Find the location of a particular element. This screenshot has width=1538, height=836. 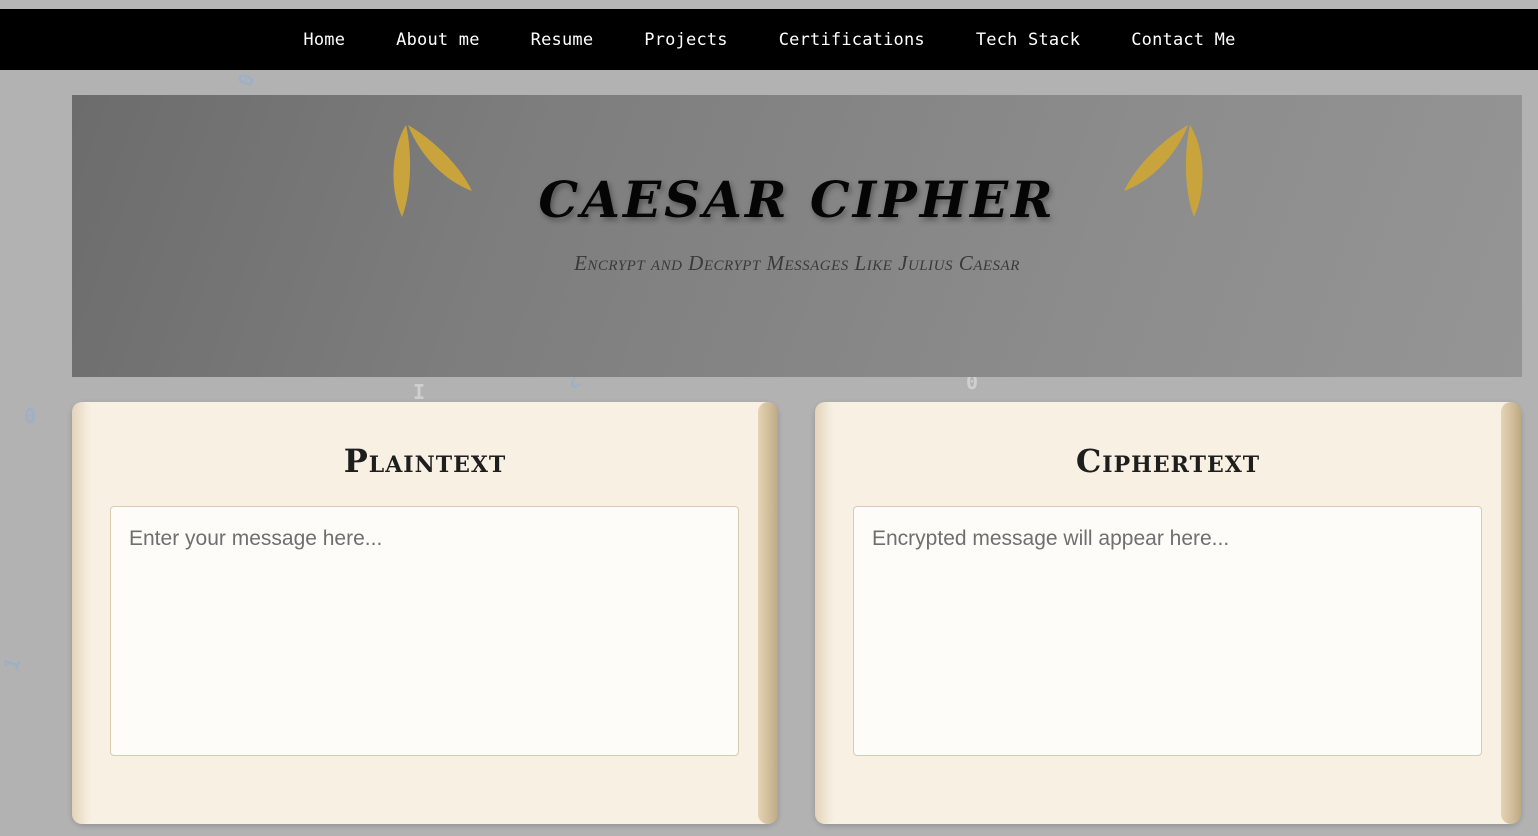

page-title: CAESAR CIPHER is located at coordinates (797, 199).